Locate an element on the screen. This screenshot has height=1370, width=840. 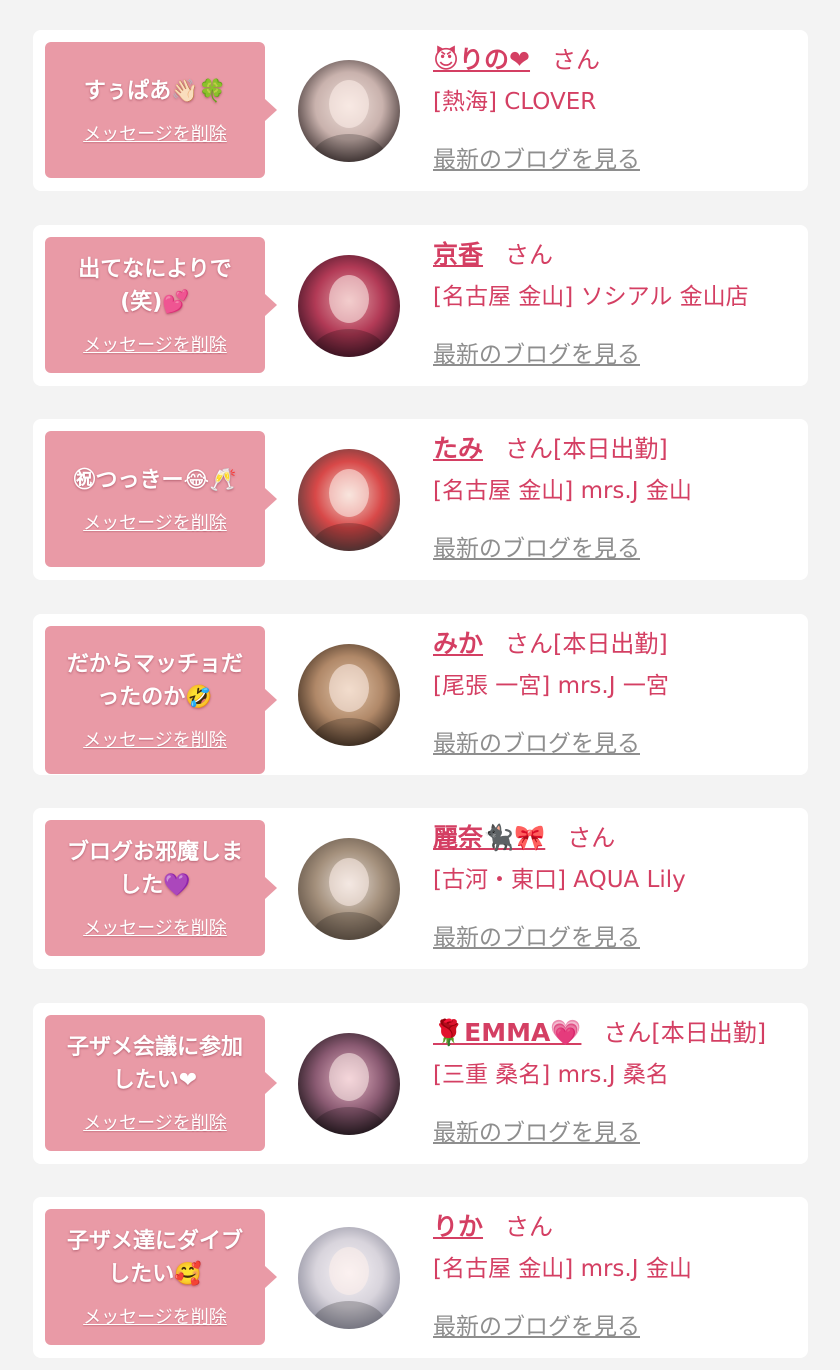
girl-info: 麗奈🐈‍⬛🎀 さん [古河・東口] AQUA Lily 最新のブログを見る is located at coordinates (615, 886).